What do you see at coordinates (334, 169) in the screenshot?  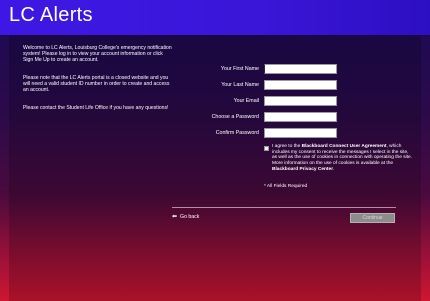 I see `agreement-suffix: .` at bounding box center [334, 169].